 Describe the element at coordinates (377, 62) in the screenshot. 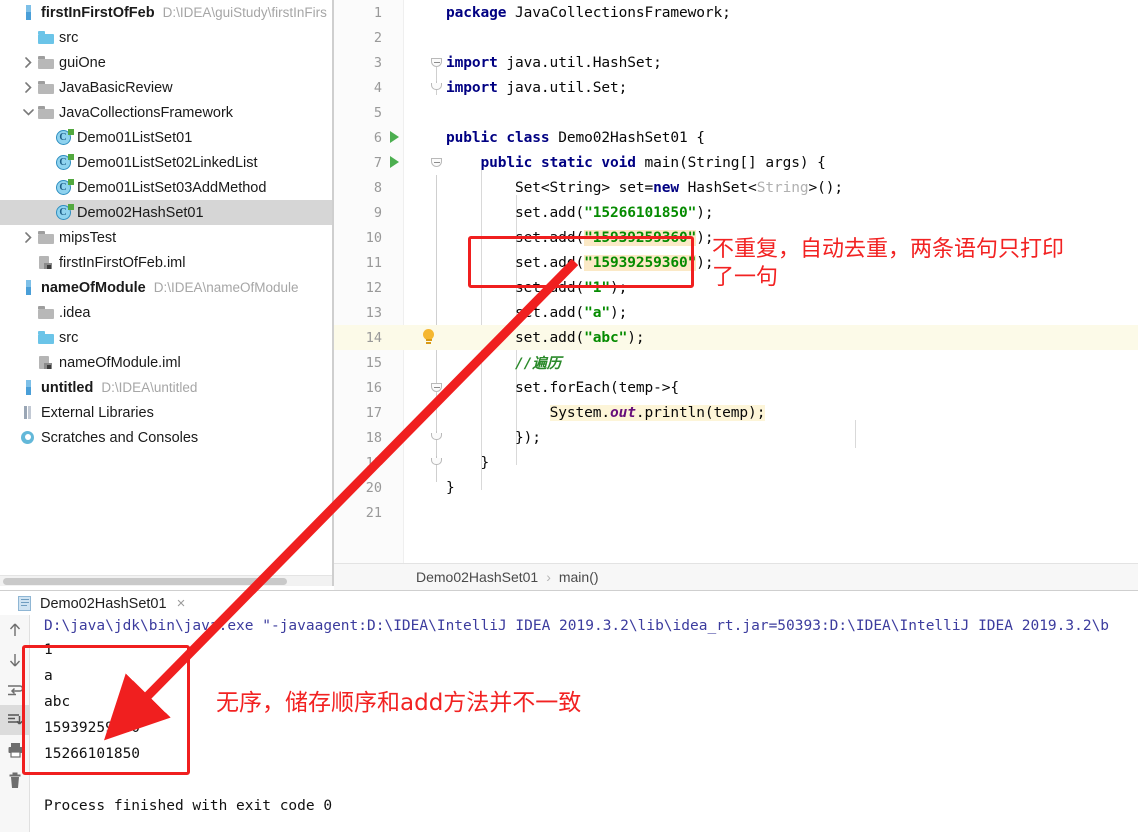

I see `line-number: 3` at that location.